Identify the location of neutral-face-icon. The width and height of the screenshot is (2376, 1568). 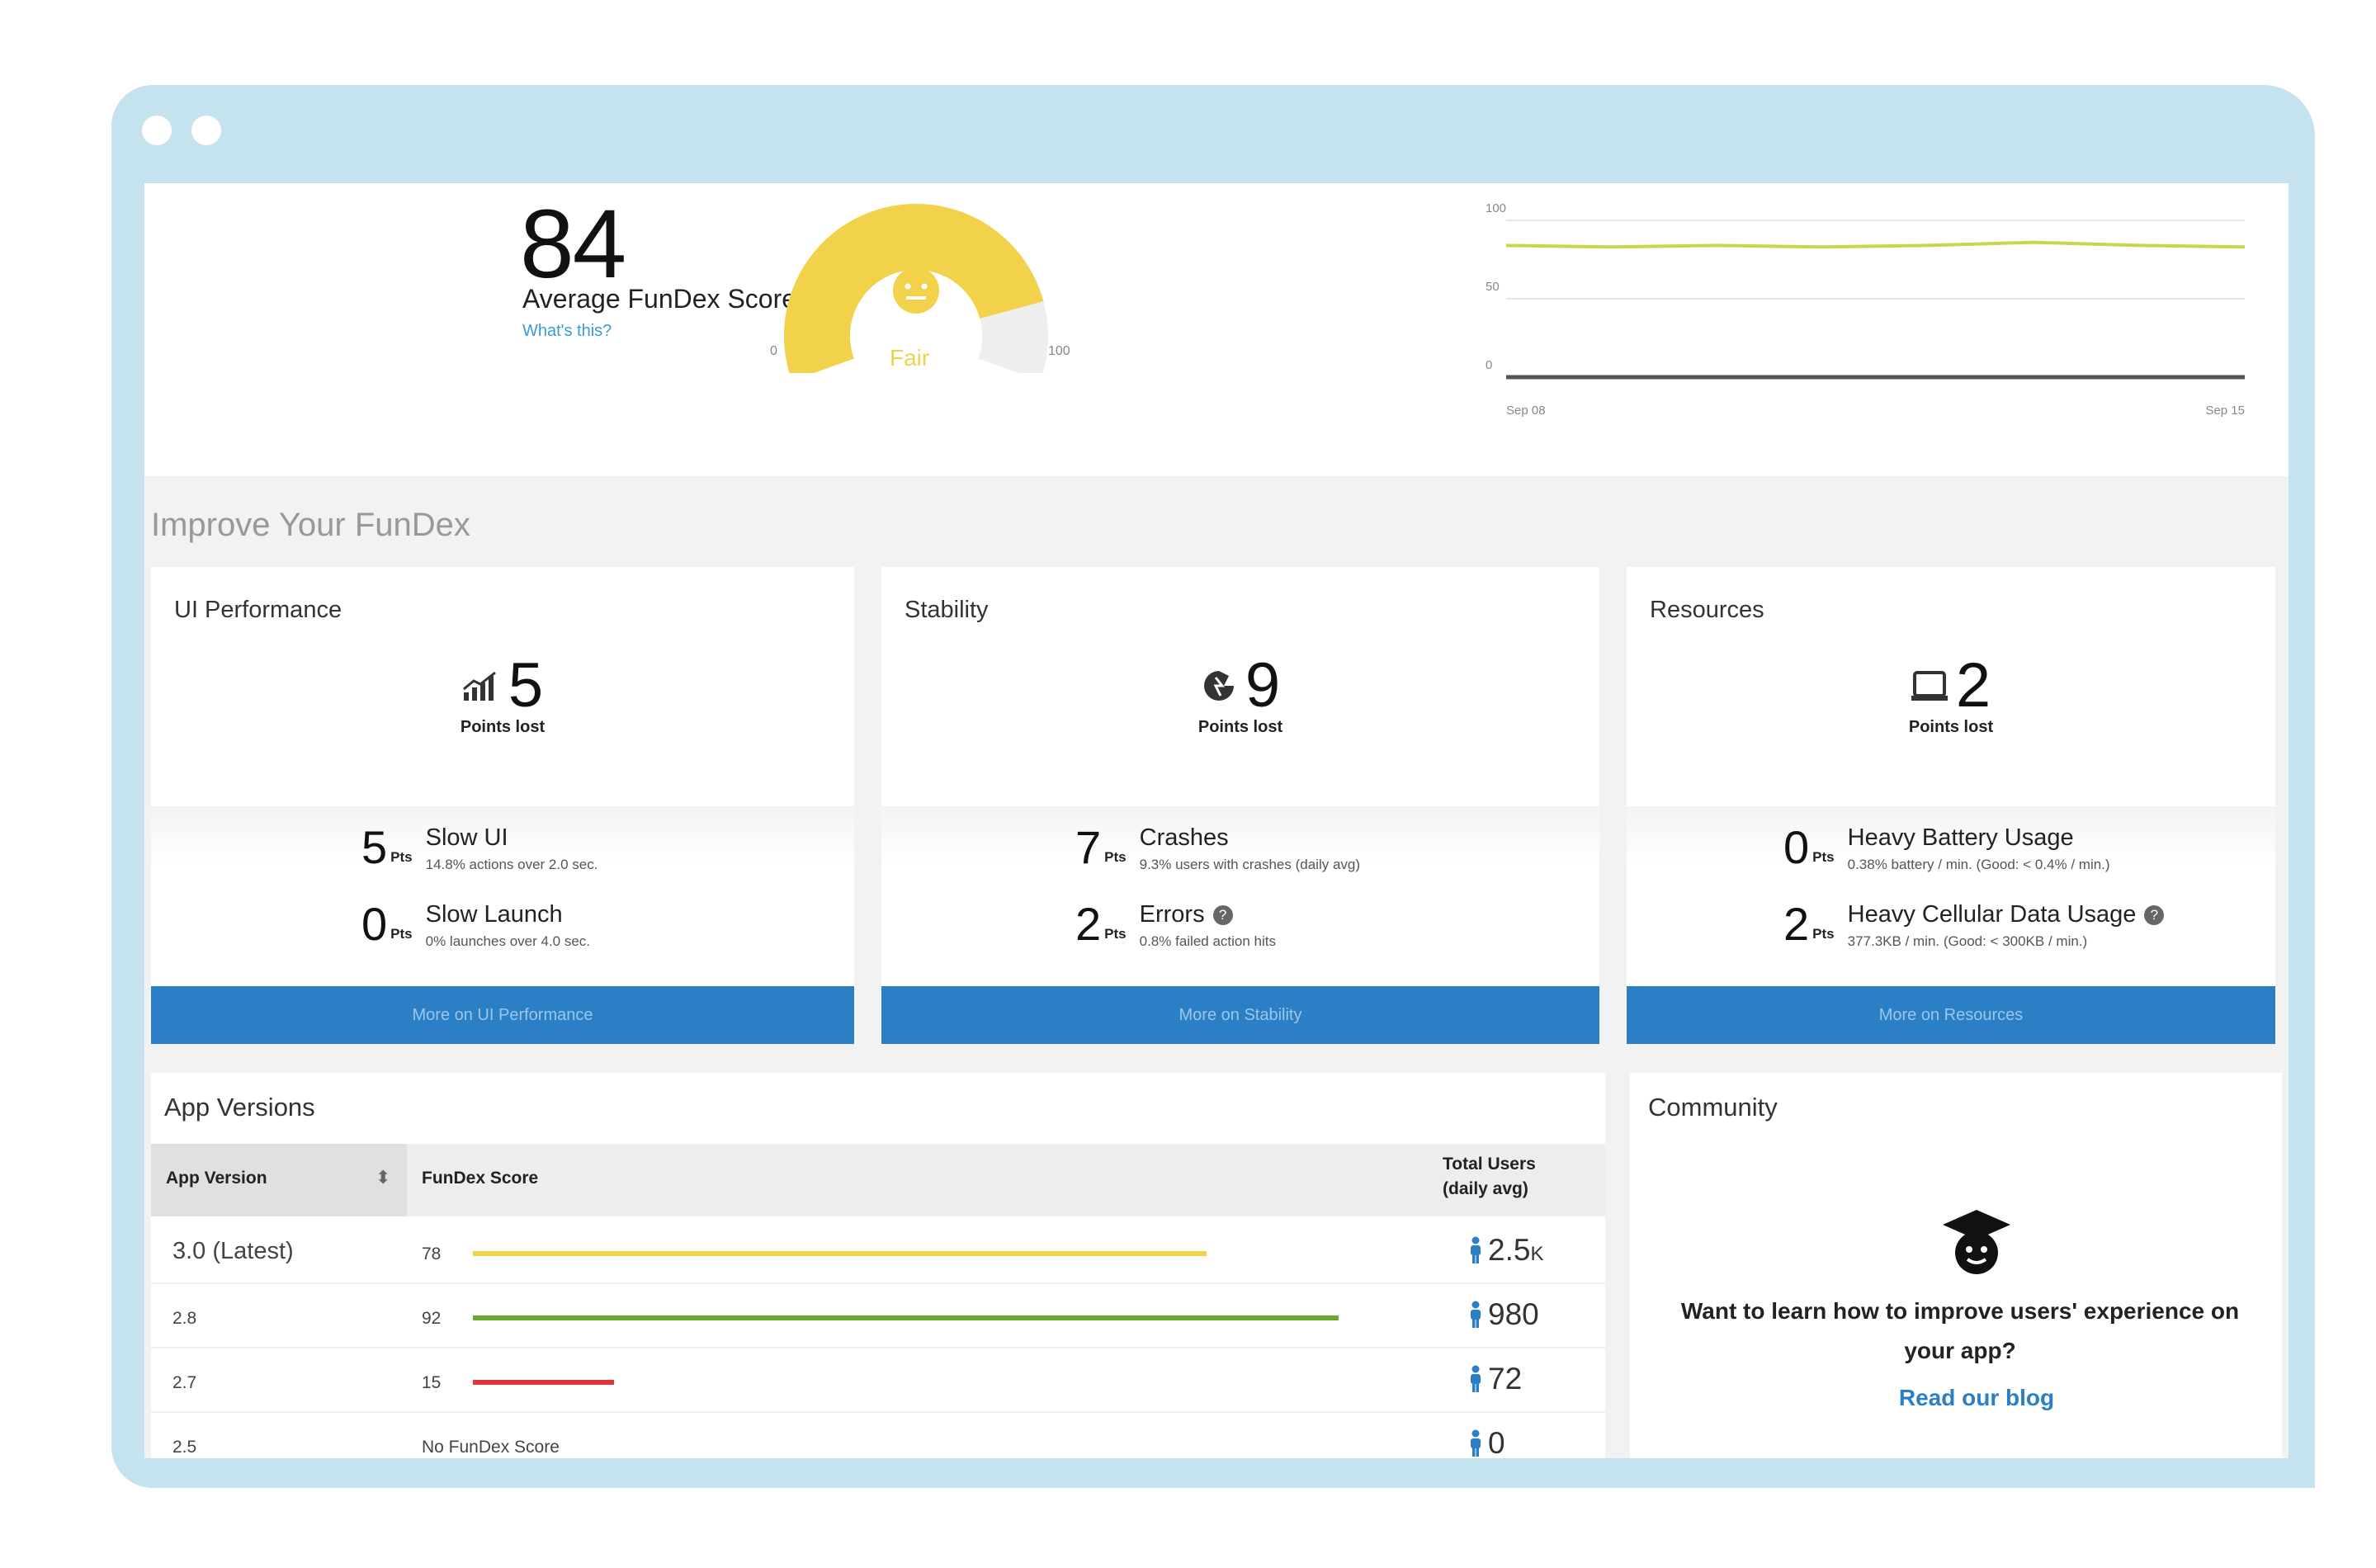
(916, 290).